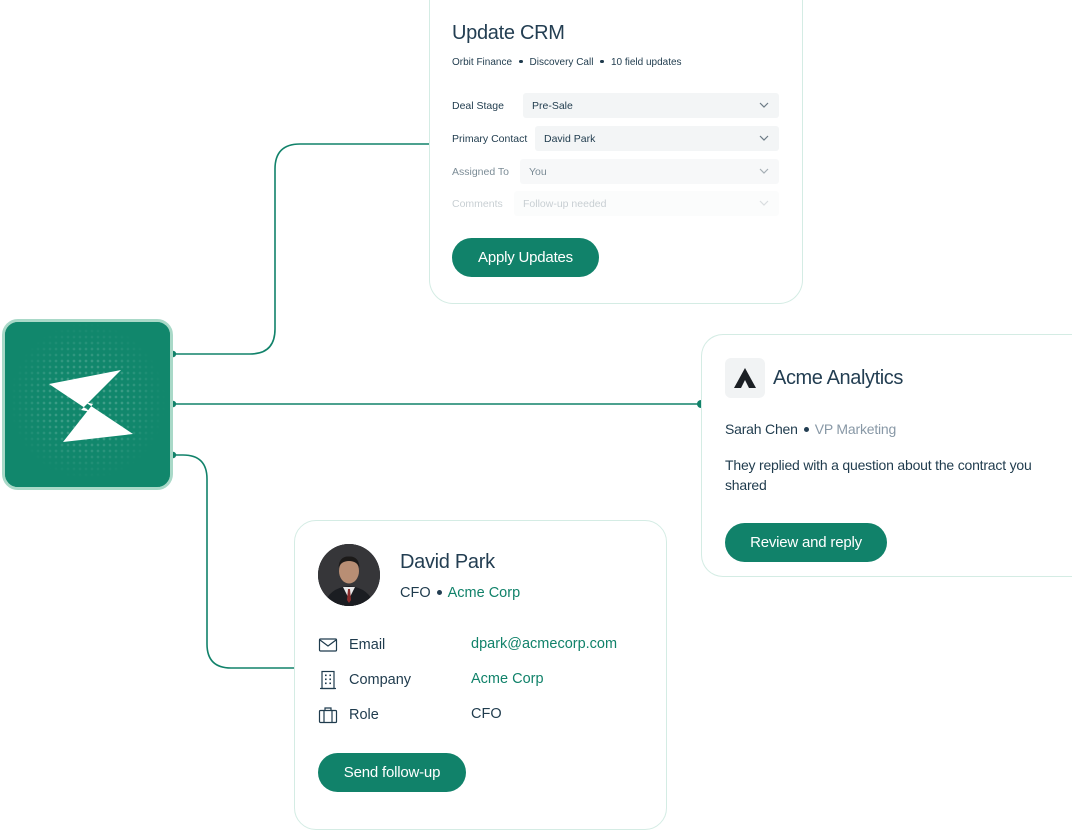 The height and width of the screenshot is (830, 1072). What do you see at coordinates (91, 406) in the screenshot?
I see `lightning-bolt-icon` at bounding box center [91, 406].